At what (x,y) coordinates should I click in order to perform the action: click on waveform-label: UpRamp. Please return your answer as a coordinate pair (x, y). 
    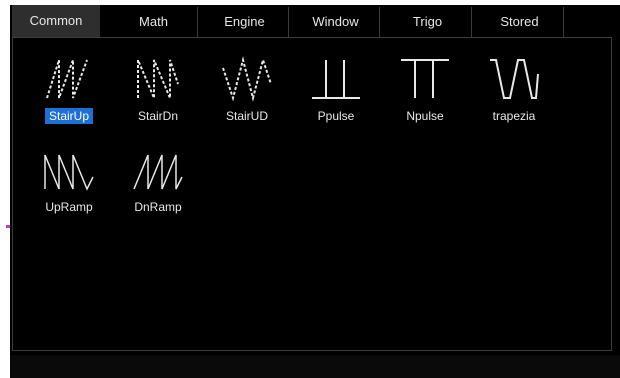
    Looking at the image, I should click on (69, 207).